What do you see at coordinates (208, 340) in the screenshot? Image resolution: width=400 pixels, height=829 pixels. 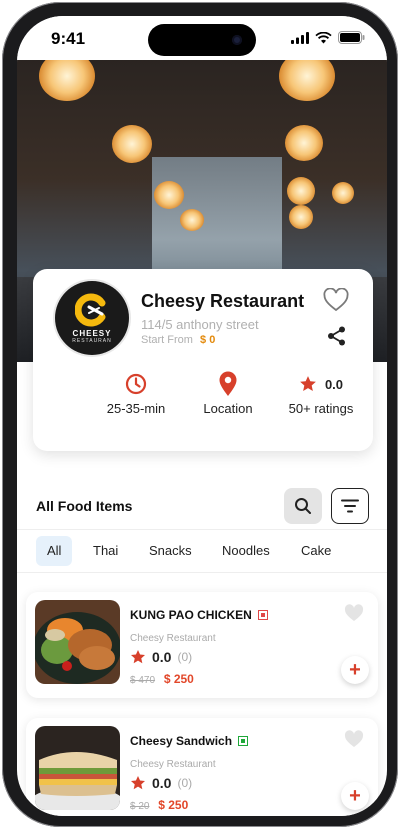 I see `start-from-price: $ 0` at bounding box center [208, 340].